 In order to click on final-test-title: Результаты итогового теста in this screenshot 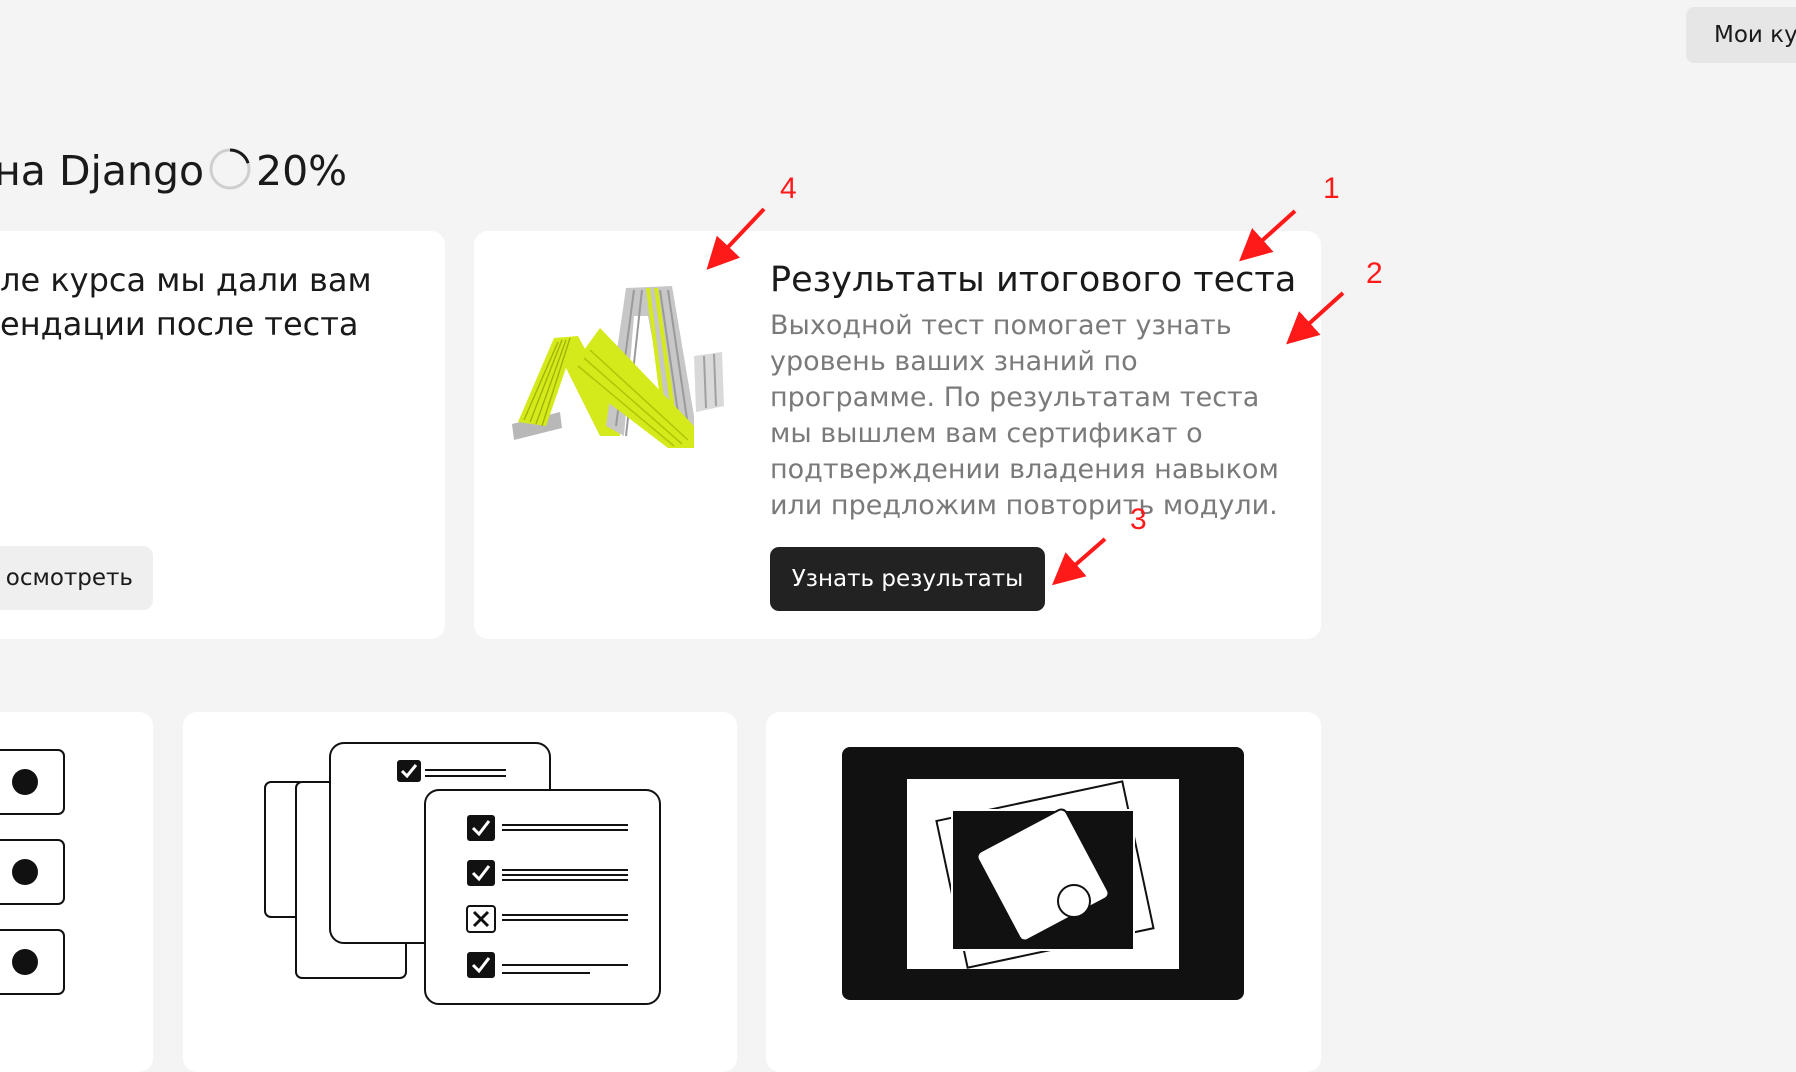, I will do `click(1033, 280)`.